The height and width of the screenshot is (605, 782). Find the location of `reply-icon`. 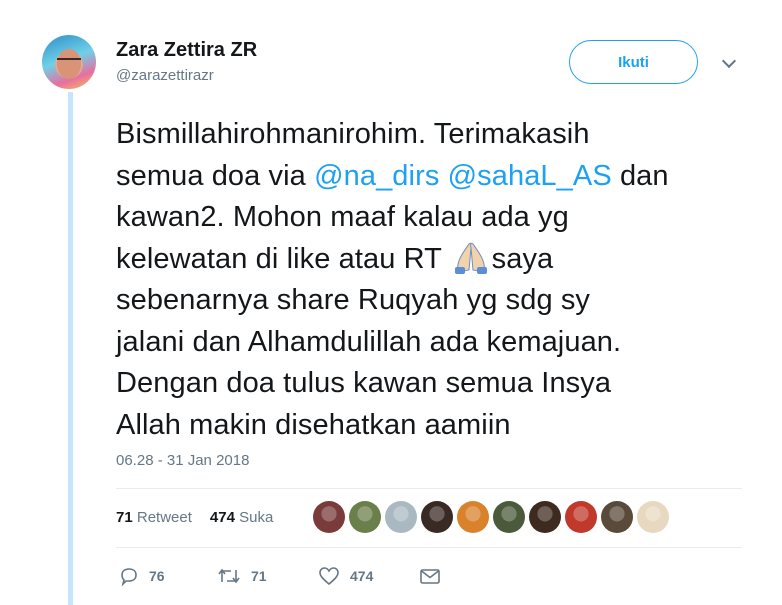

reply-icon is located at coordinates (129, 577).